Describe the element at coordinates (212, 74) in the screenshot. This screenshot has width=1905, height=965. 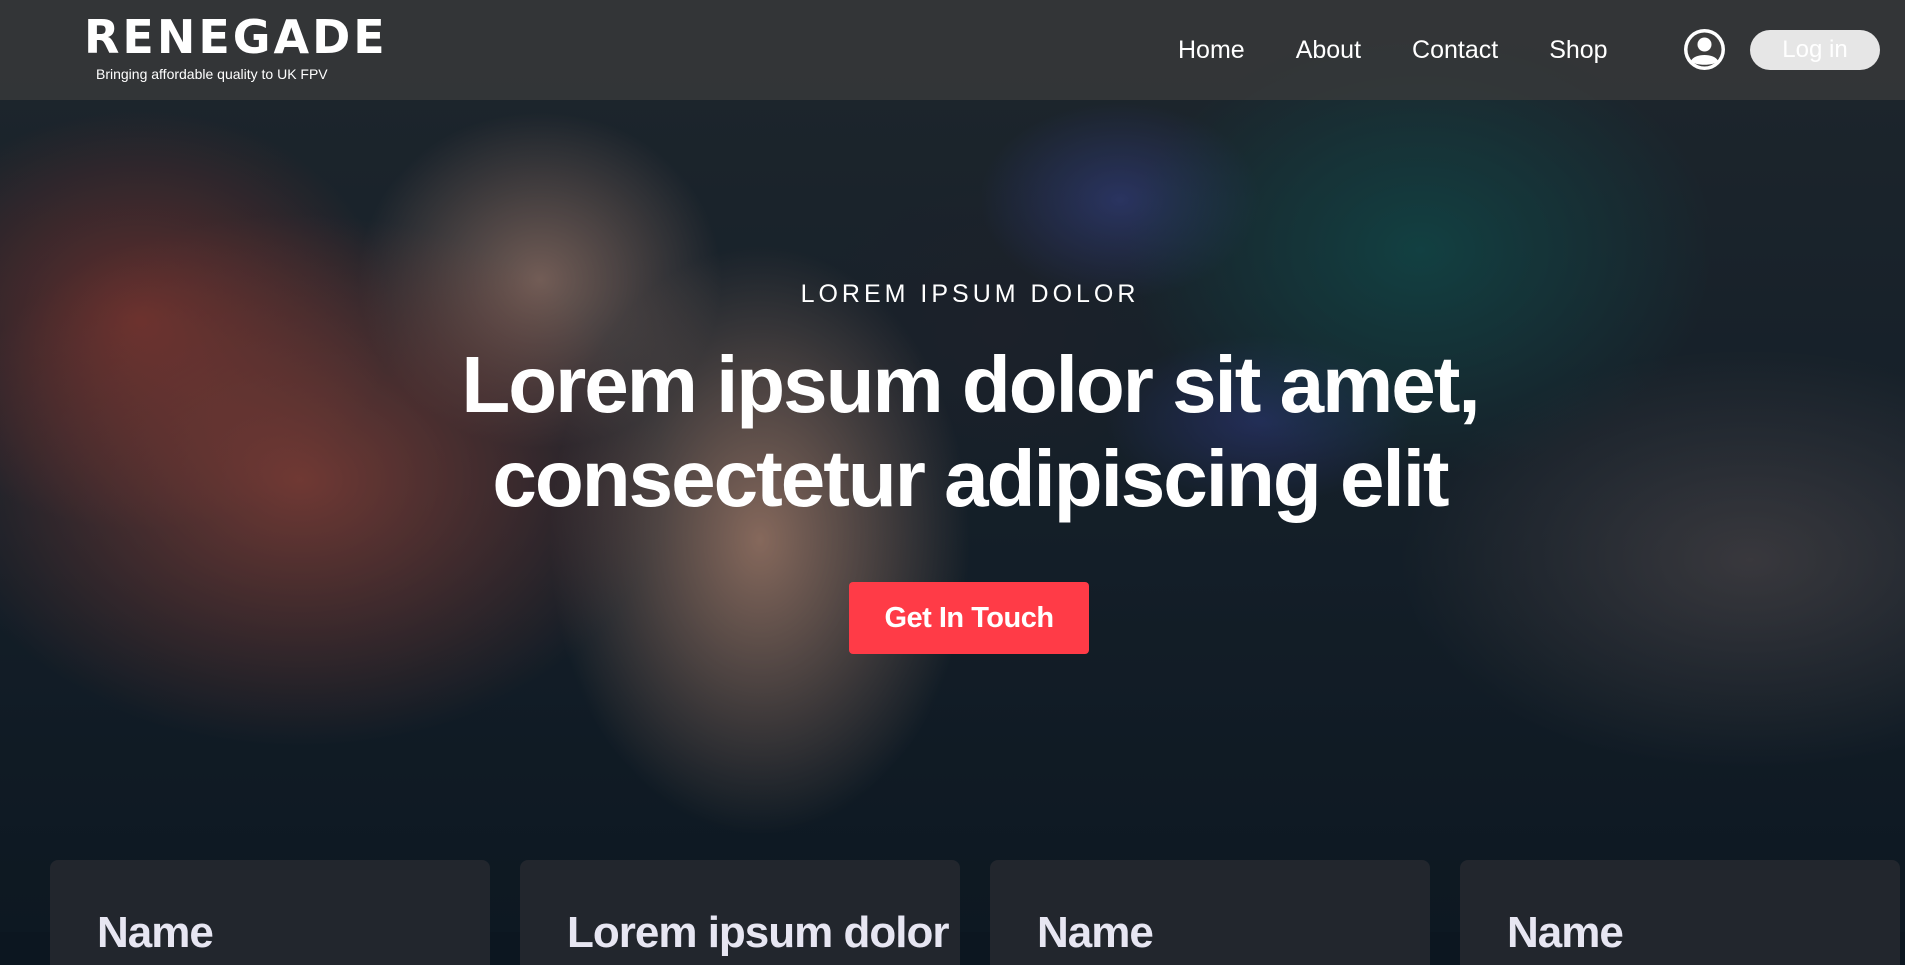
I see `logo-tagline: Bringing affordable quality to UK FPV` at that location.